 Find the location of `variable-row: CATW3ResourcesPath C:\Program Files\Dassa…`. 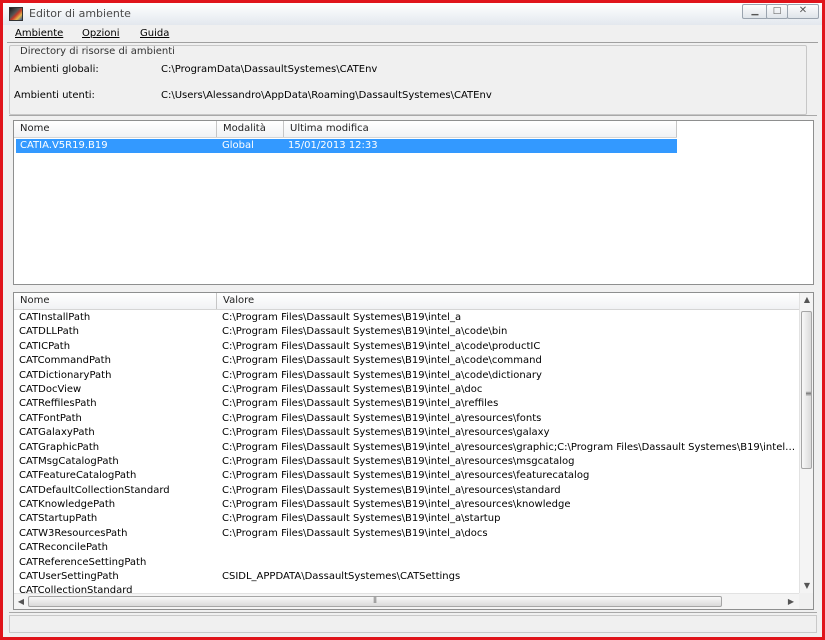

variable-row: CATW3ResourcesPath C:\Program Files\Dassa… is located at coordinates (406, 534).